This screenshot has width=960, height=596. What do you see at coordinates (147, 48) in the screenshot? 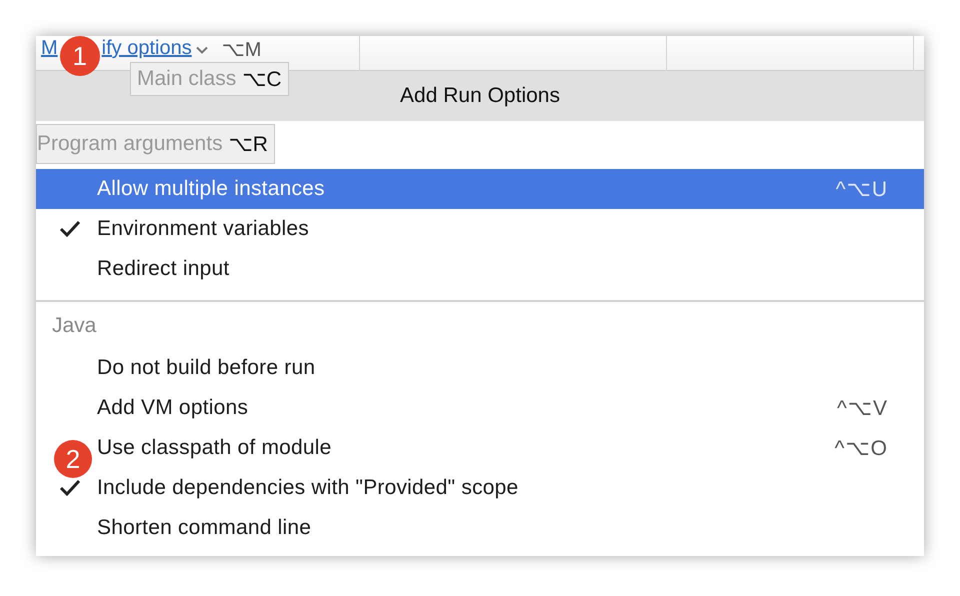
I see `link-text: ify options` at bounding box center [147, 48].